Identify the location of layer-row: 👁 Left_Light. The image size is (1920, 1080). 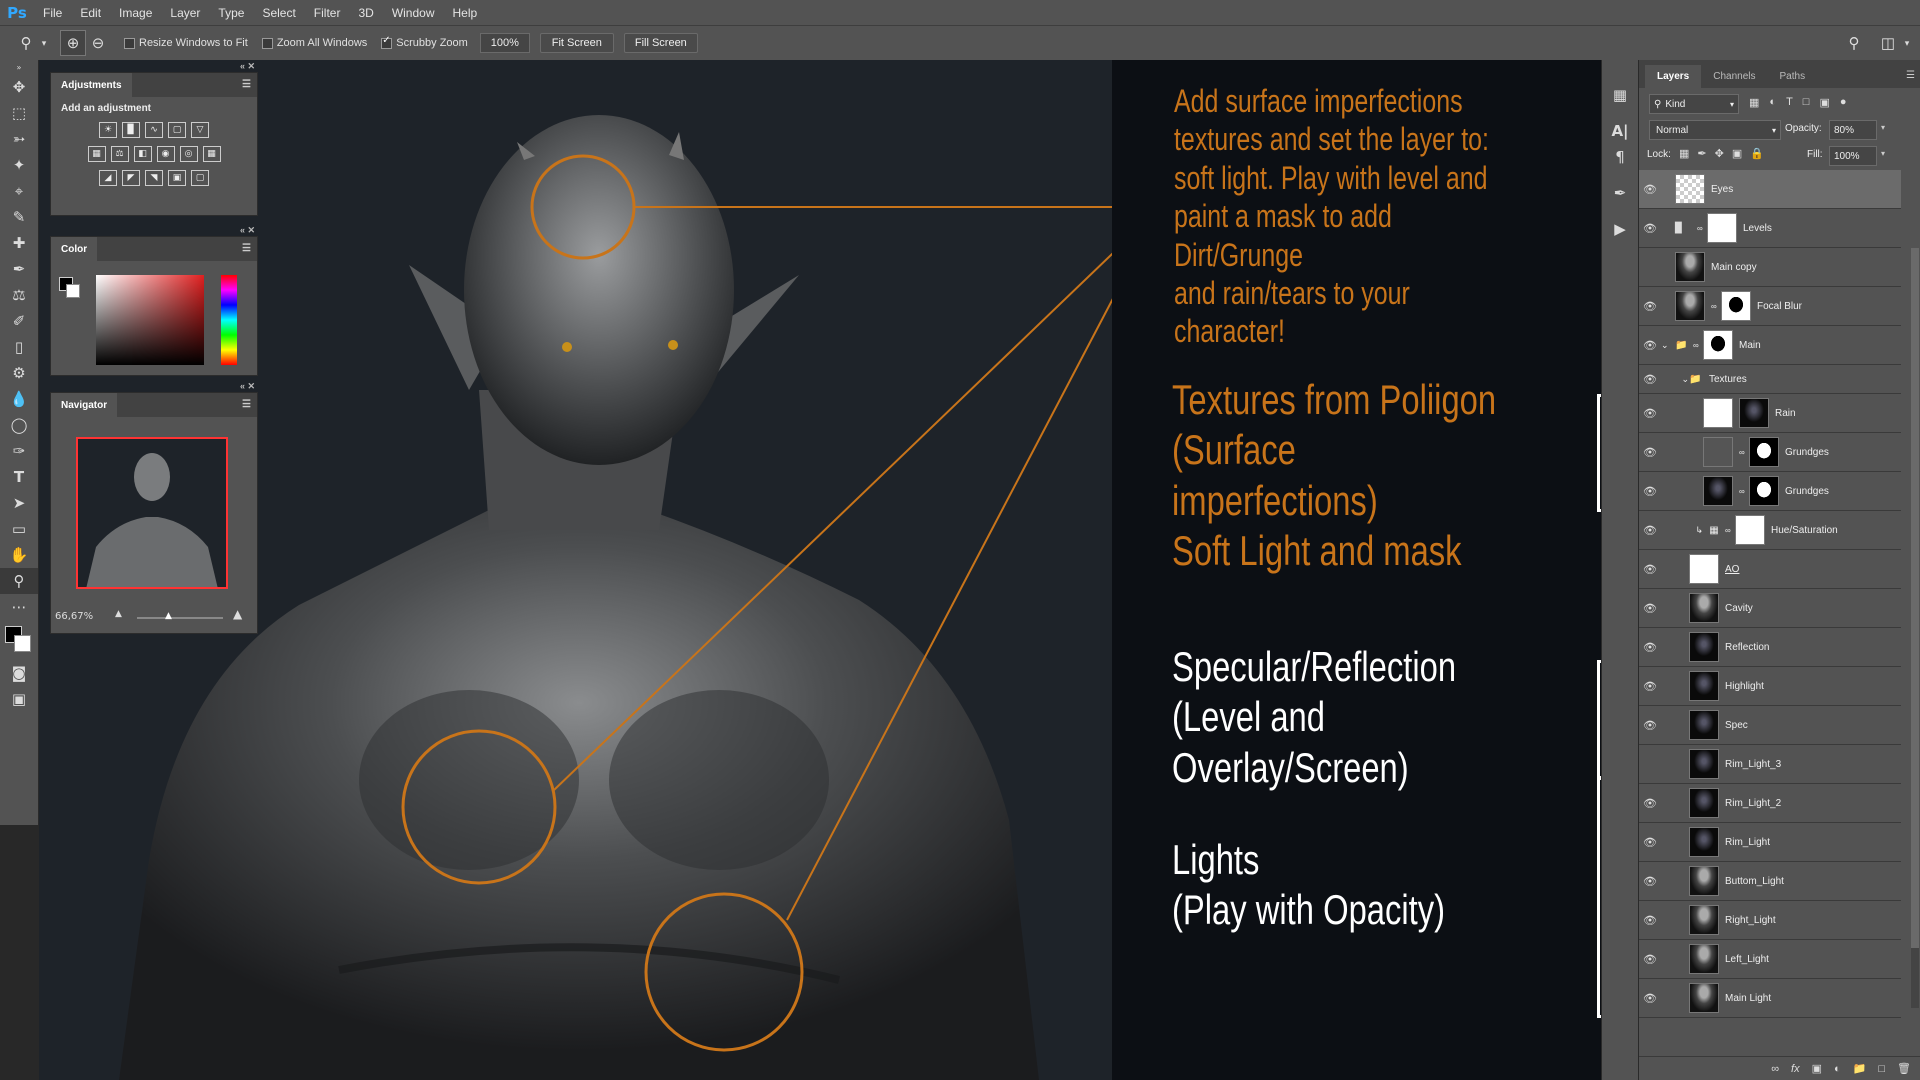
(1770, 959).